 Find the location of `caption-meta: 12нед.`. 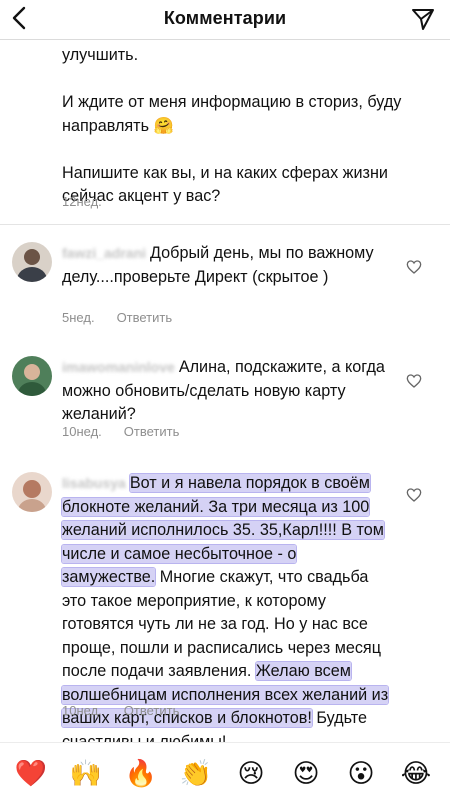

caption-meta: 12нед. is located at coordinates (82, 201).